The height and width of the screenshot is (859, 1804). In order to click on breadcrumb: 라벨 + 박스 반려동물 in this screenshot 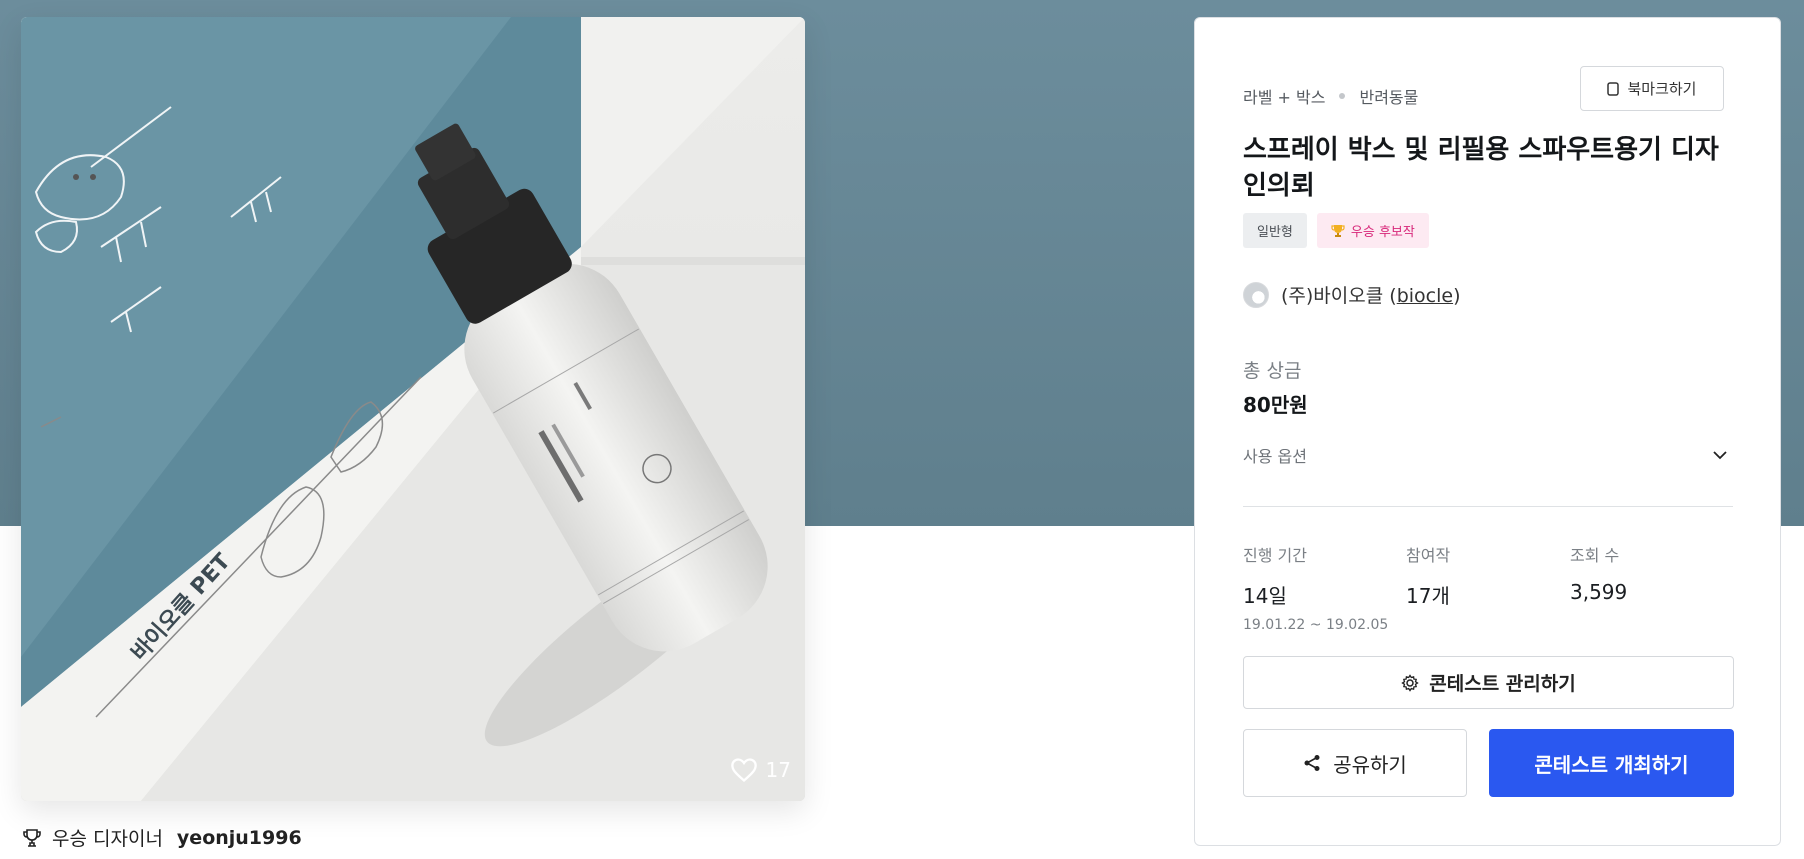, I will do `click(1330, 96)`.